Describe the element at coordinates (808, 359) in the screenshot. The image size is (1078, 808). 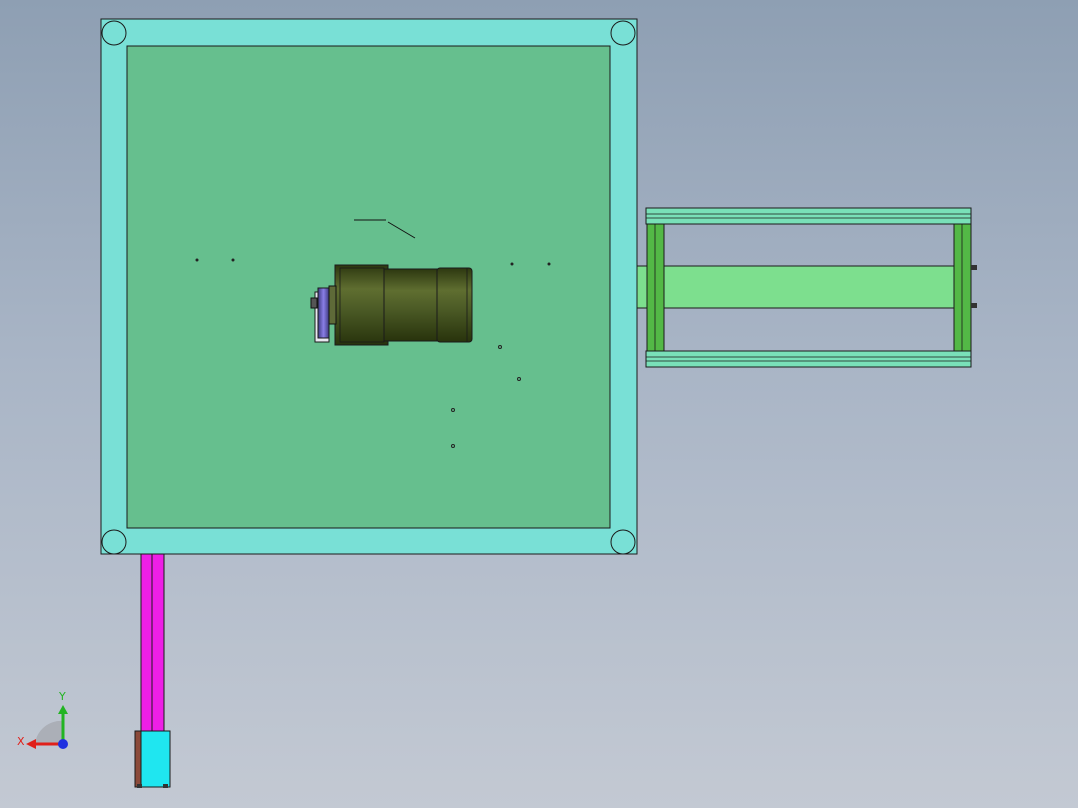
I see `rail-bottom-beam` at that location.